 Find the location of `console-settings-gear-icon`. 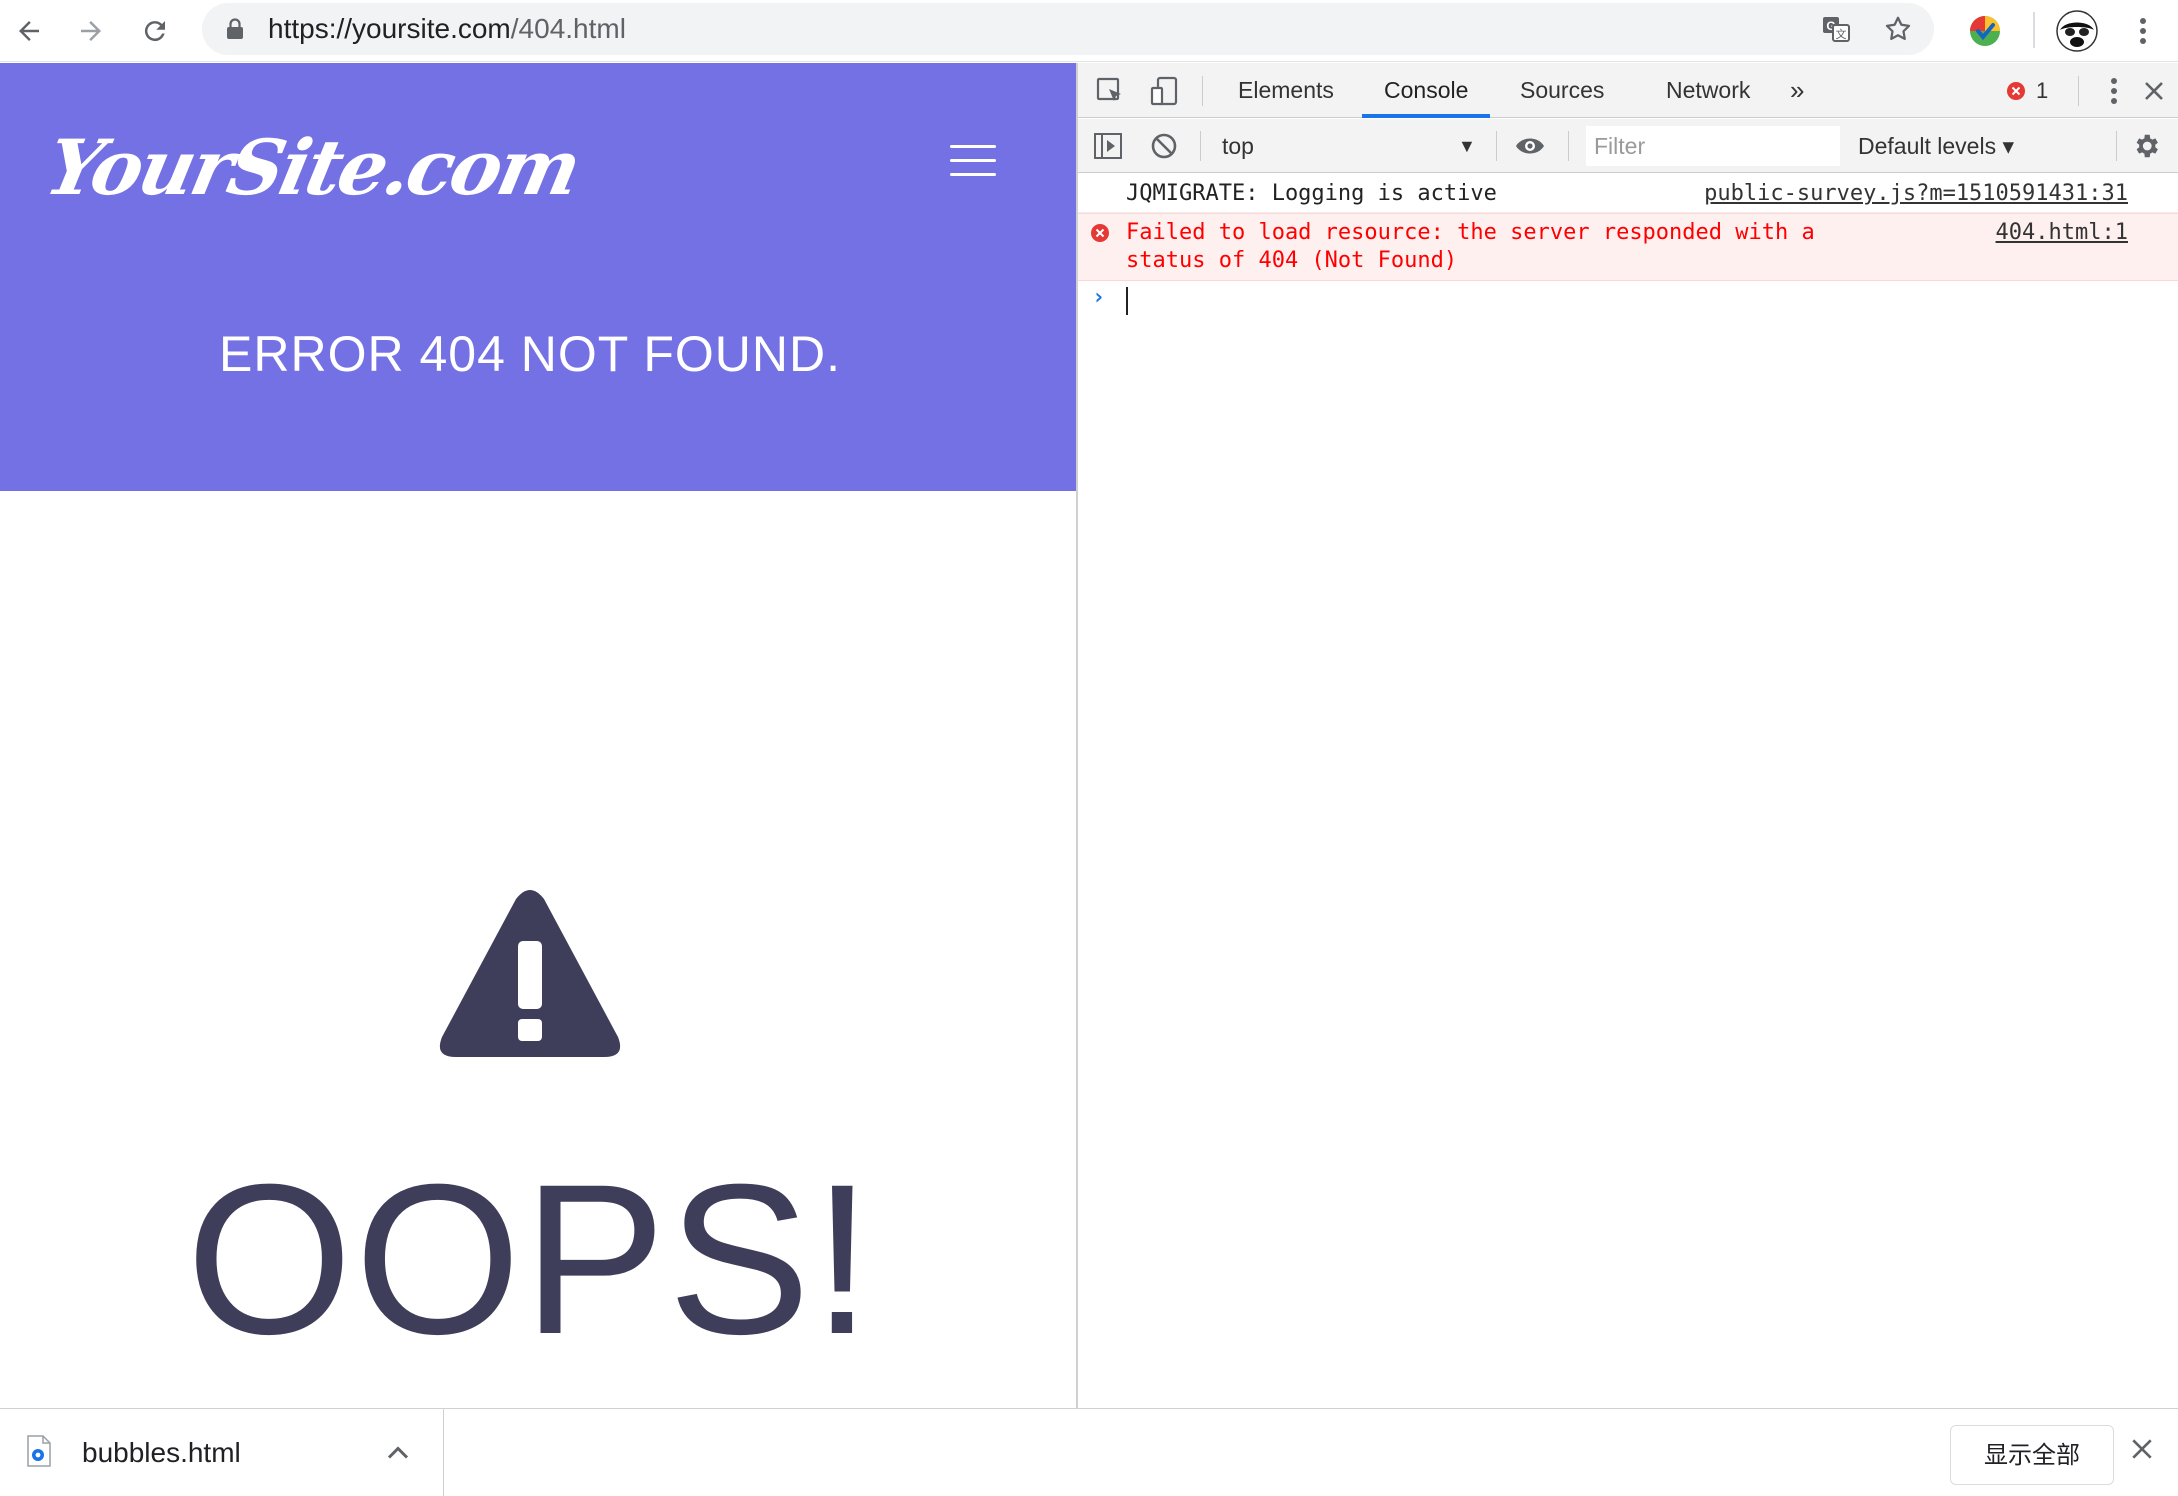

console-settings-gear-icon is located at coordinates (2146, 146).